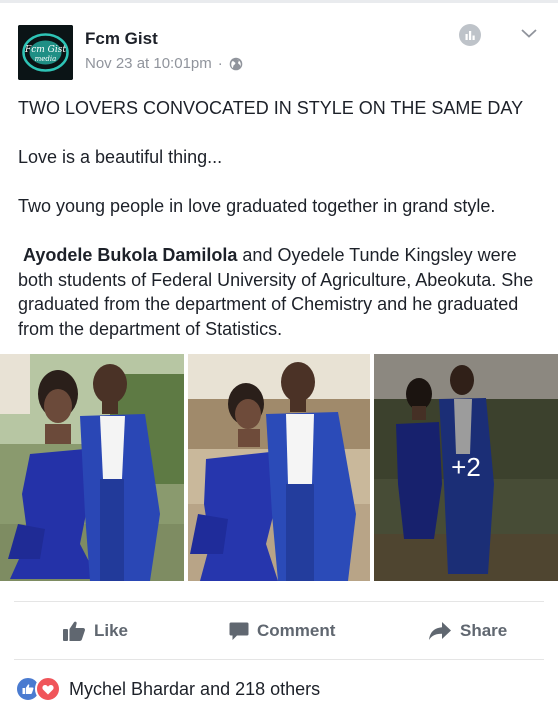 The width and height of the screenshot is (558, 720). Describe the element at coordinates (279, 601) in the screenshot. I see `actions-top-divider` at that location.